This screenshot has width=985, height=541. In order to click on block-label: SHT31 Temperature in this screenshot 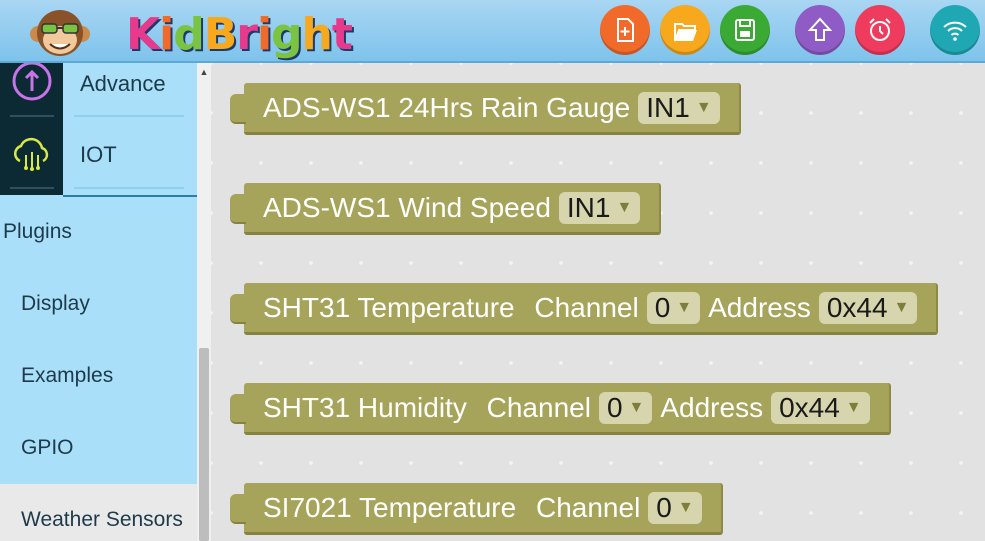, I will do `click(393, 307)`.